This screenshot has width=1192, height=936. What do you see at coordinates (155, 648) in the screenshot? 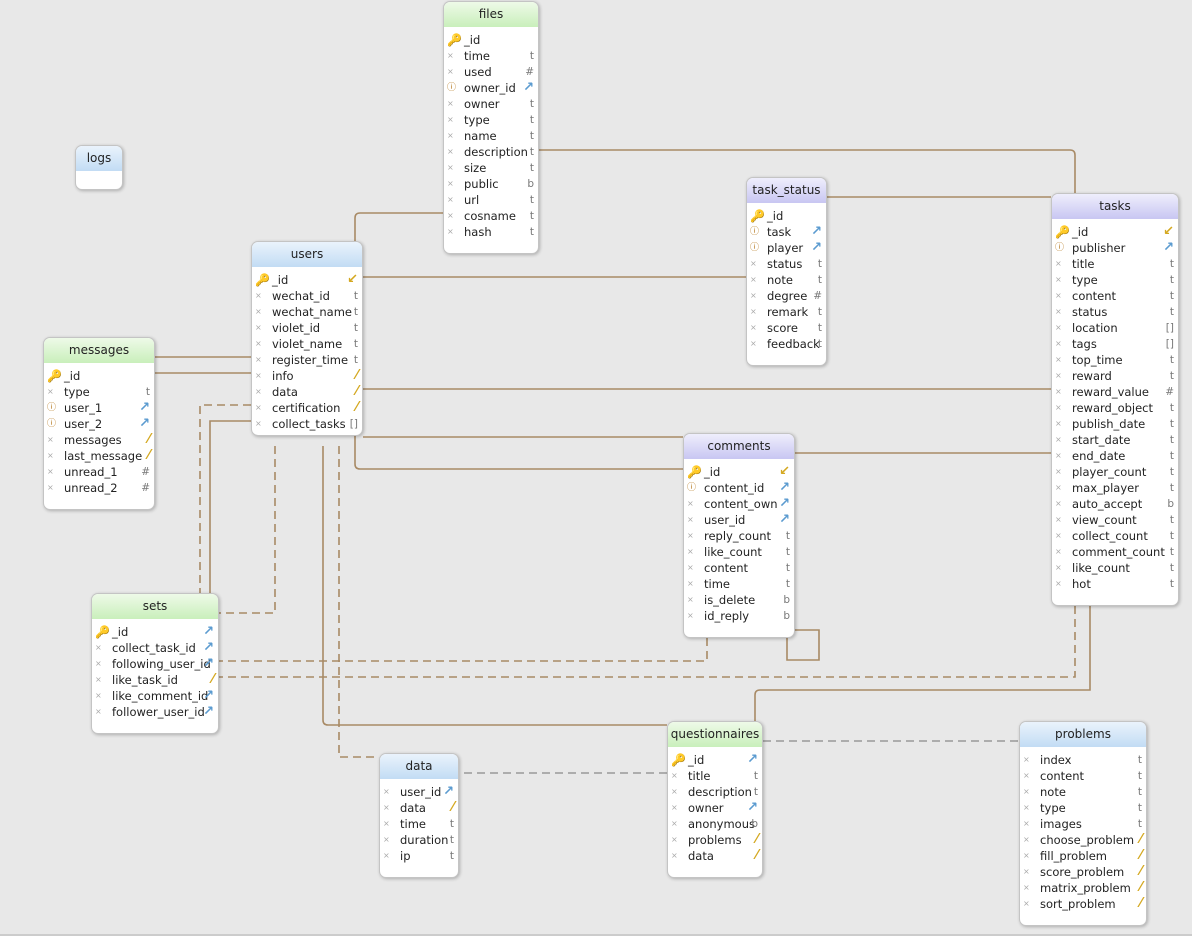
I see `field-row: × collect_task_id ↗` at bounding box center [155, 648].